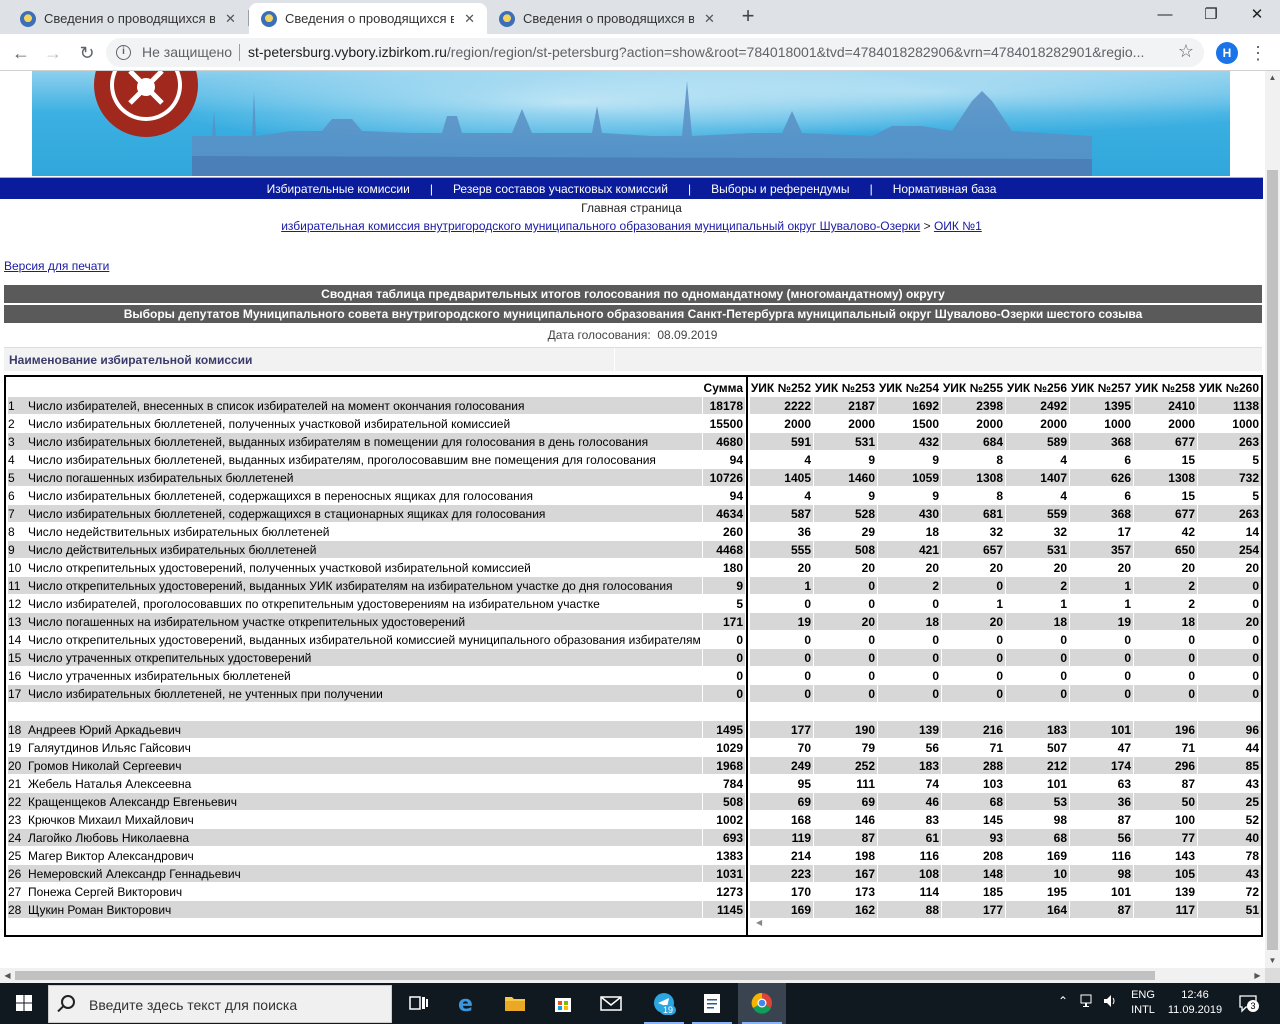  I want to click on uik-value-cell: 198, so click(864, 856).